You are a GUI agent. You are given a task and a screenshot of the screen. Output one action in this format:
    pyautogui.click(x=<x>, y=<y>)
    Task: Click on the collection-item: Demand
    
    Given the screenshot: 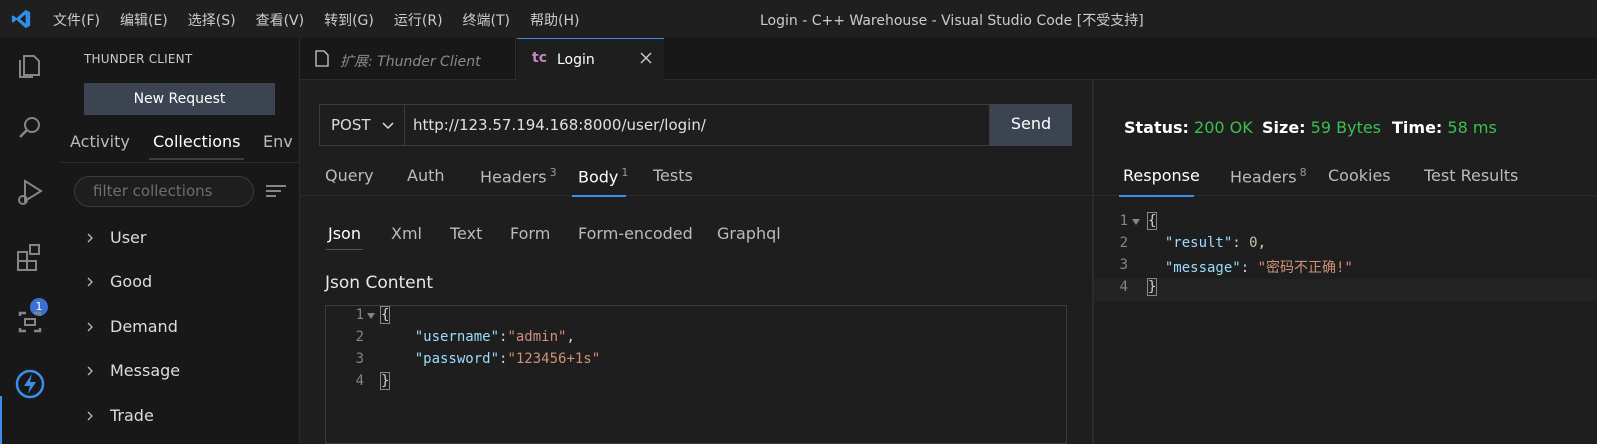 What is the action you would take?
    pyautogui.click(x=131, y=326)
    